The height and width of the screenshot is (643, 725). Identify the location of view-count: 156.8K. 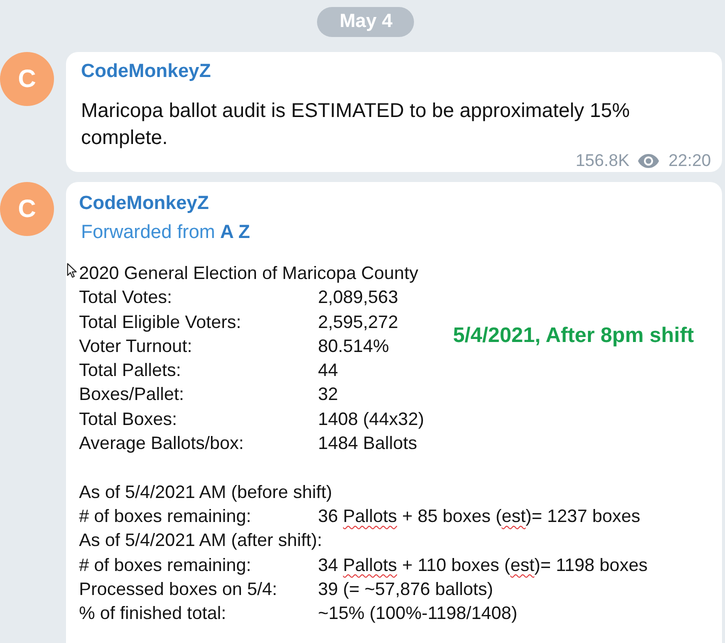
(603, 161).